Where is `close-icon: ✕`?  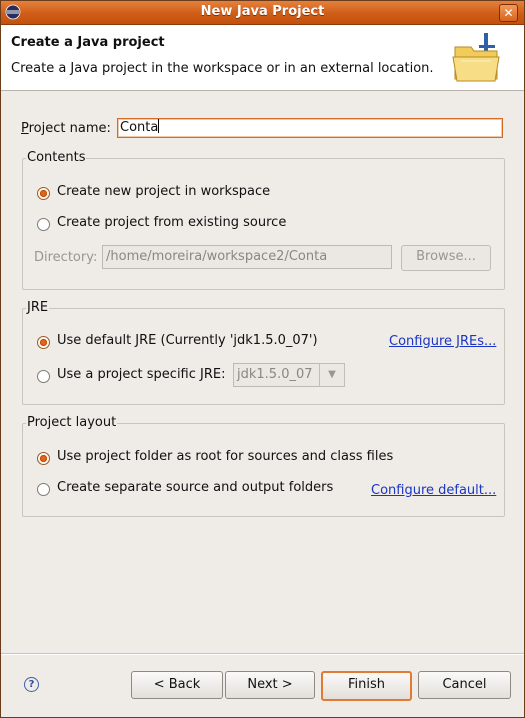
close-icon: ✕ is located at coordinates (508, 13).